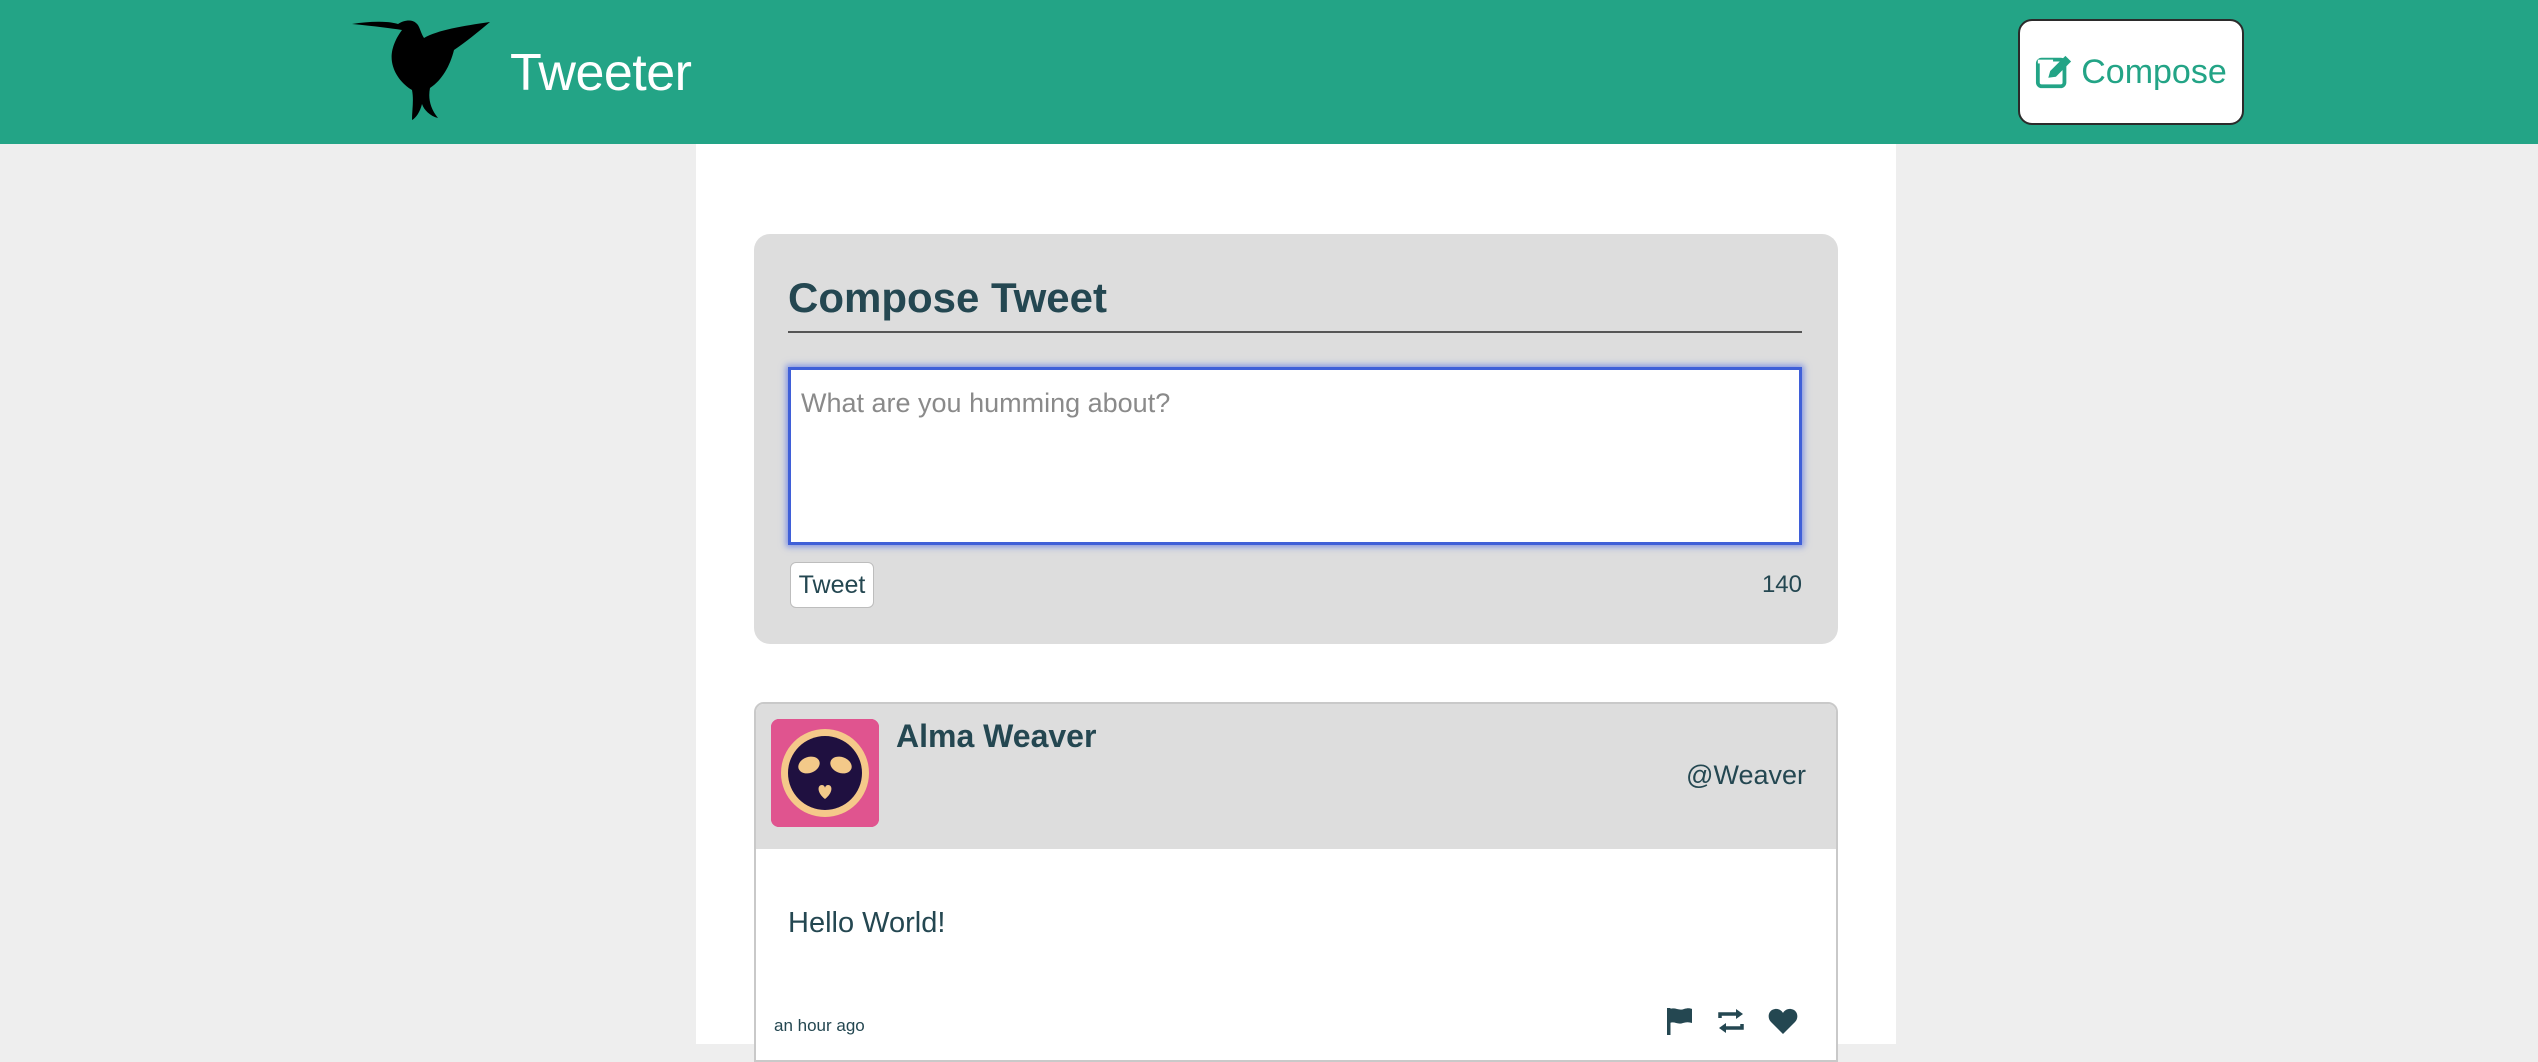  Describe the element at coordinates (421, 70) in the screenshot. I see `hummingbird-icon` at that location.